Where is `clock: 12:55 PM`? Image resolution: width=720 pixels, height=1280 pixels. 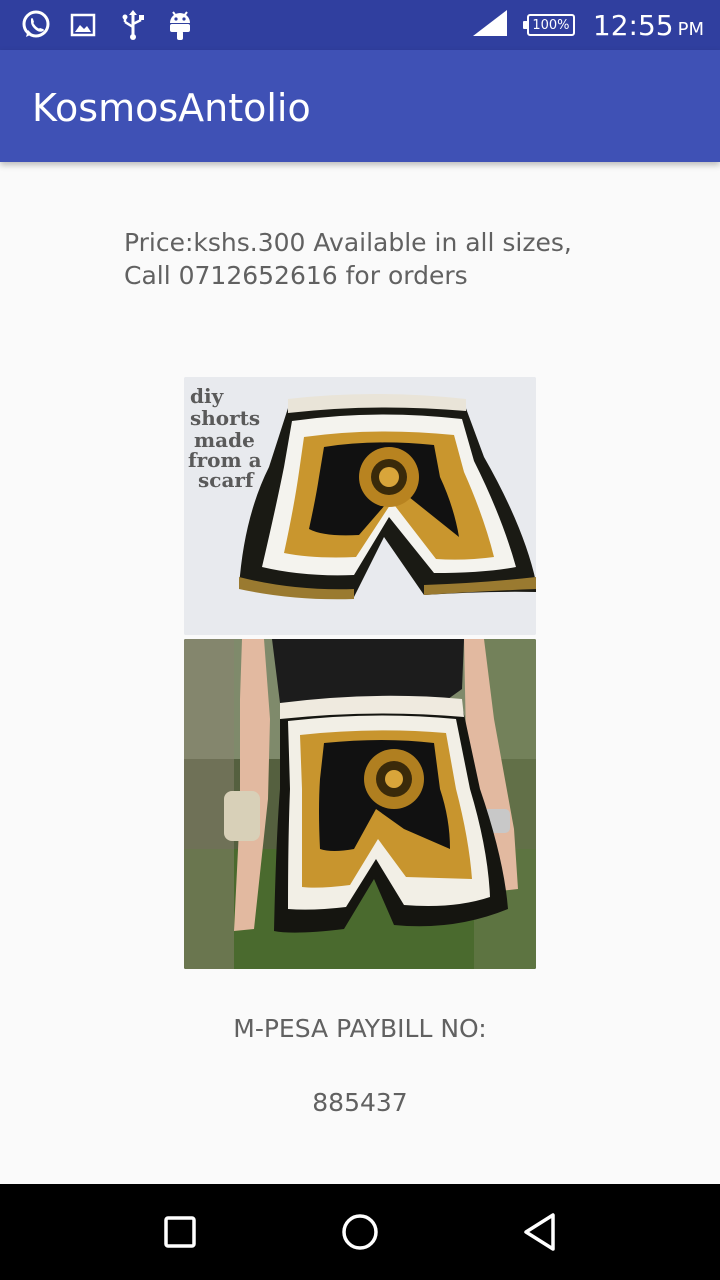 clock: 12:55 PM is located at coordinates (648, 25).